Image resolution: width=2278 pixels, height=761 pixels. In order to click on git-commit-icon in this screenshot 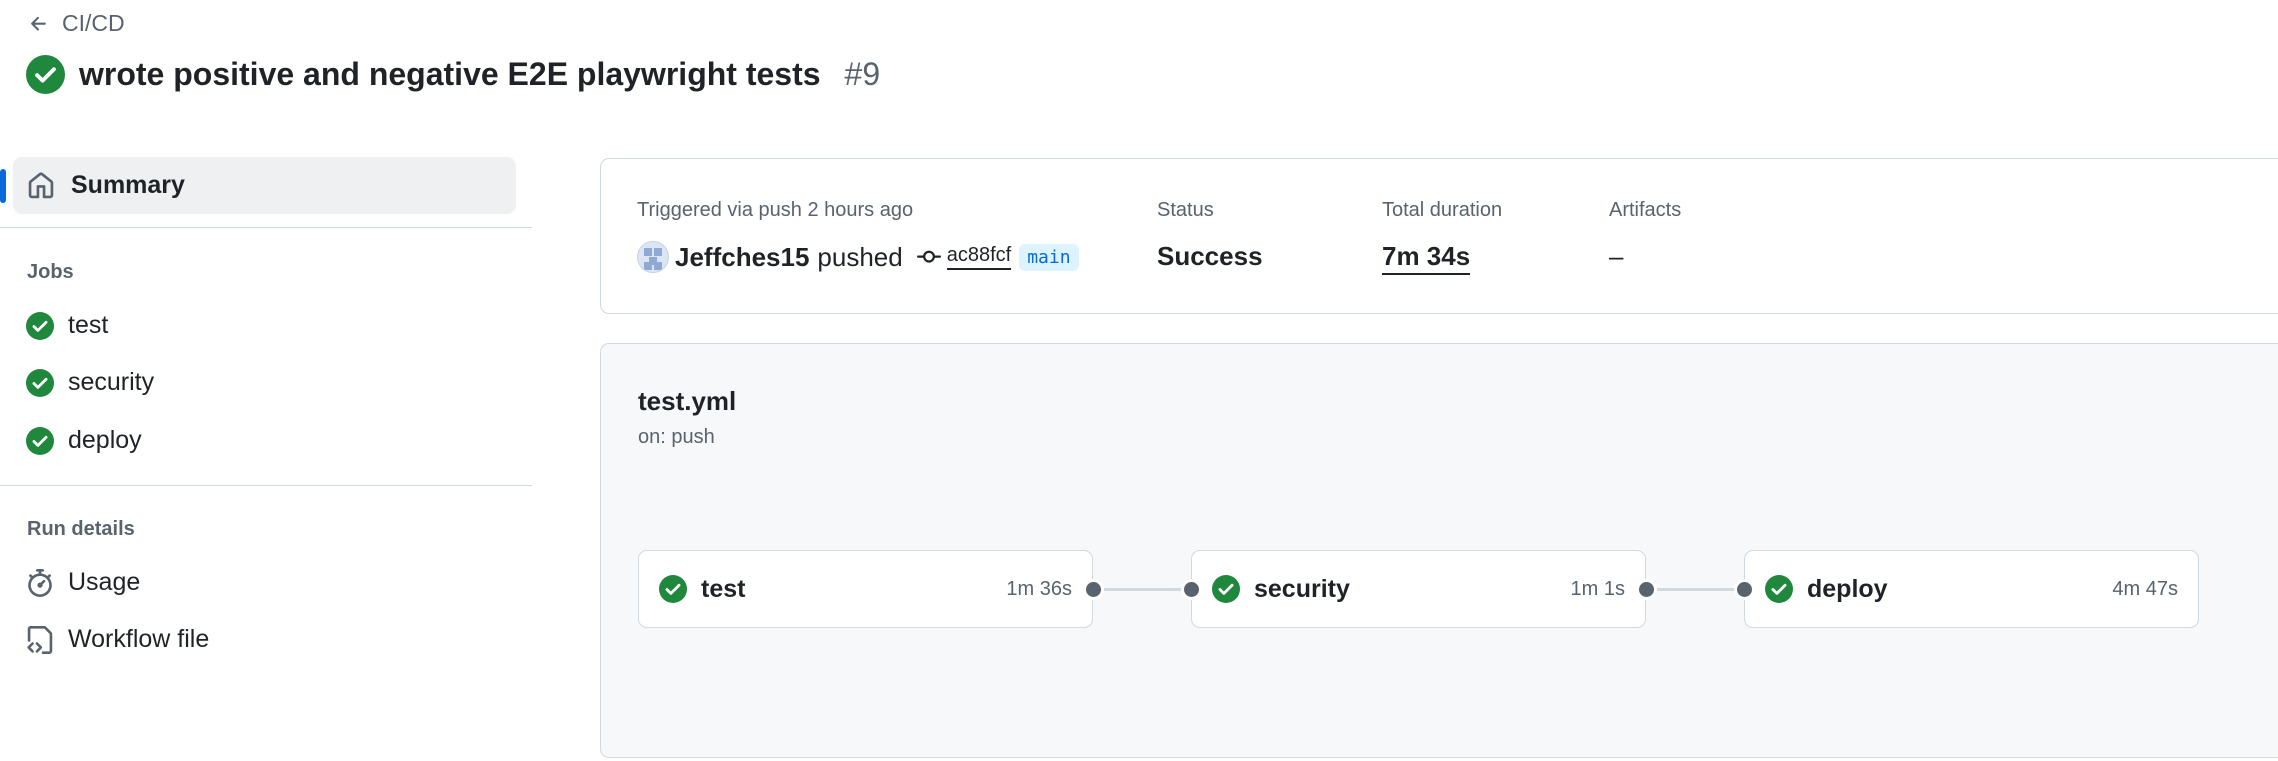, I will do `click(928, 257)`.